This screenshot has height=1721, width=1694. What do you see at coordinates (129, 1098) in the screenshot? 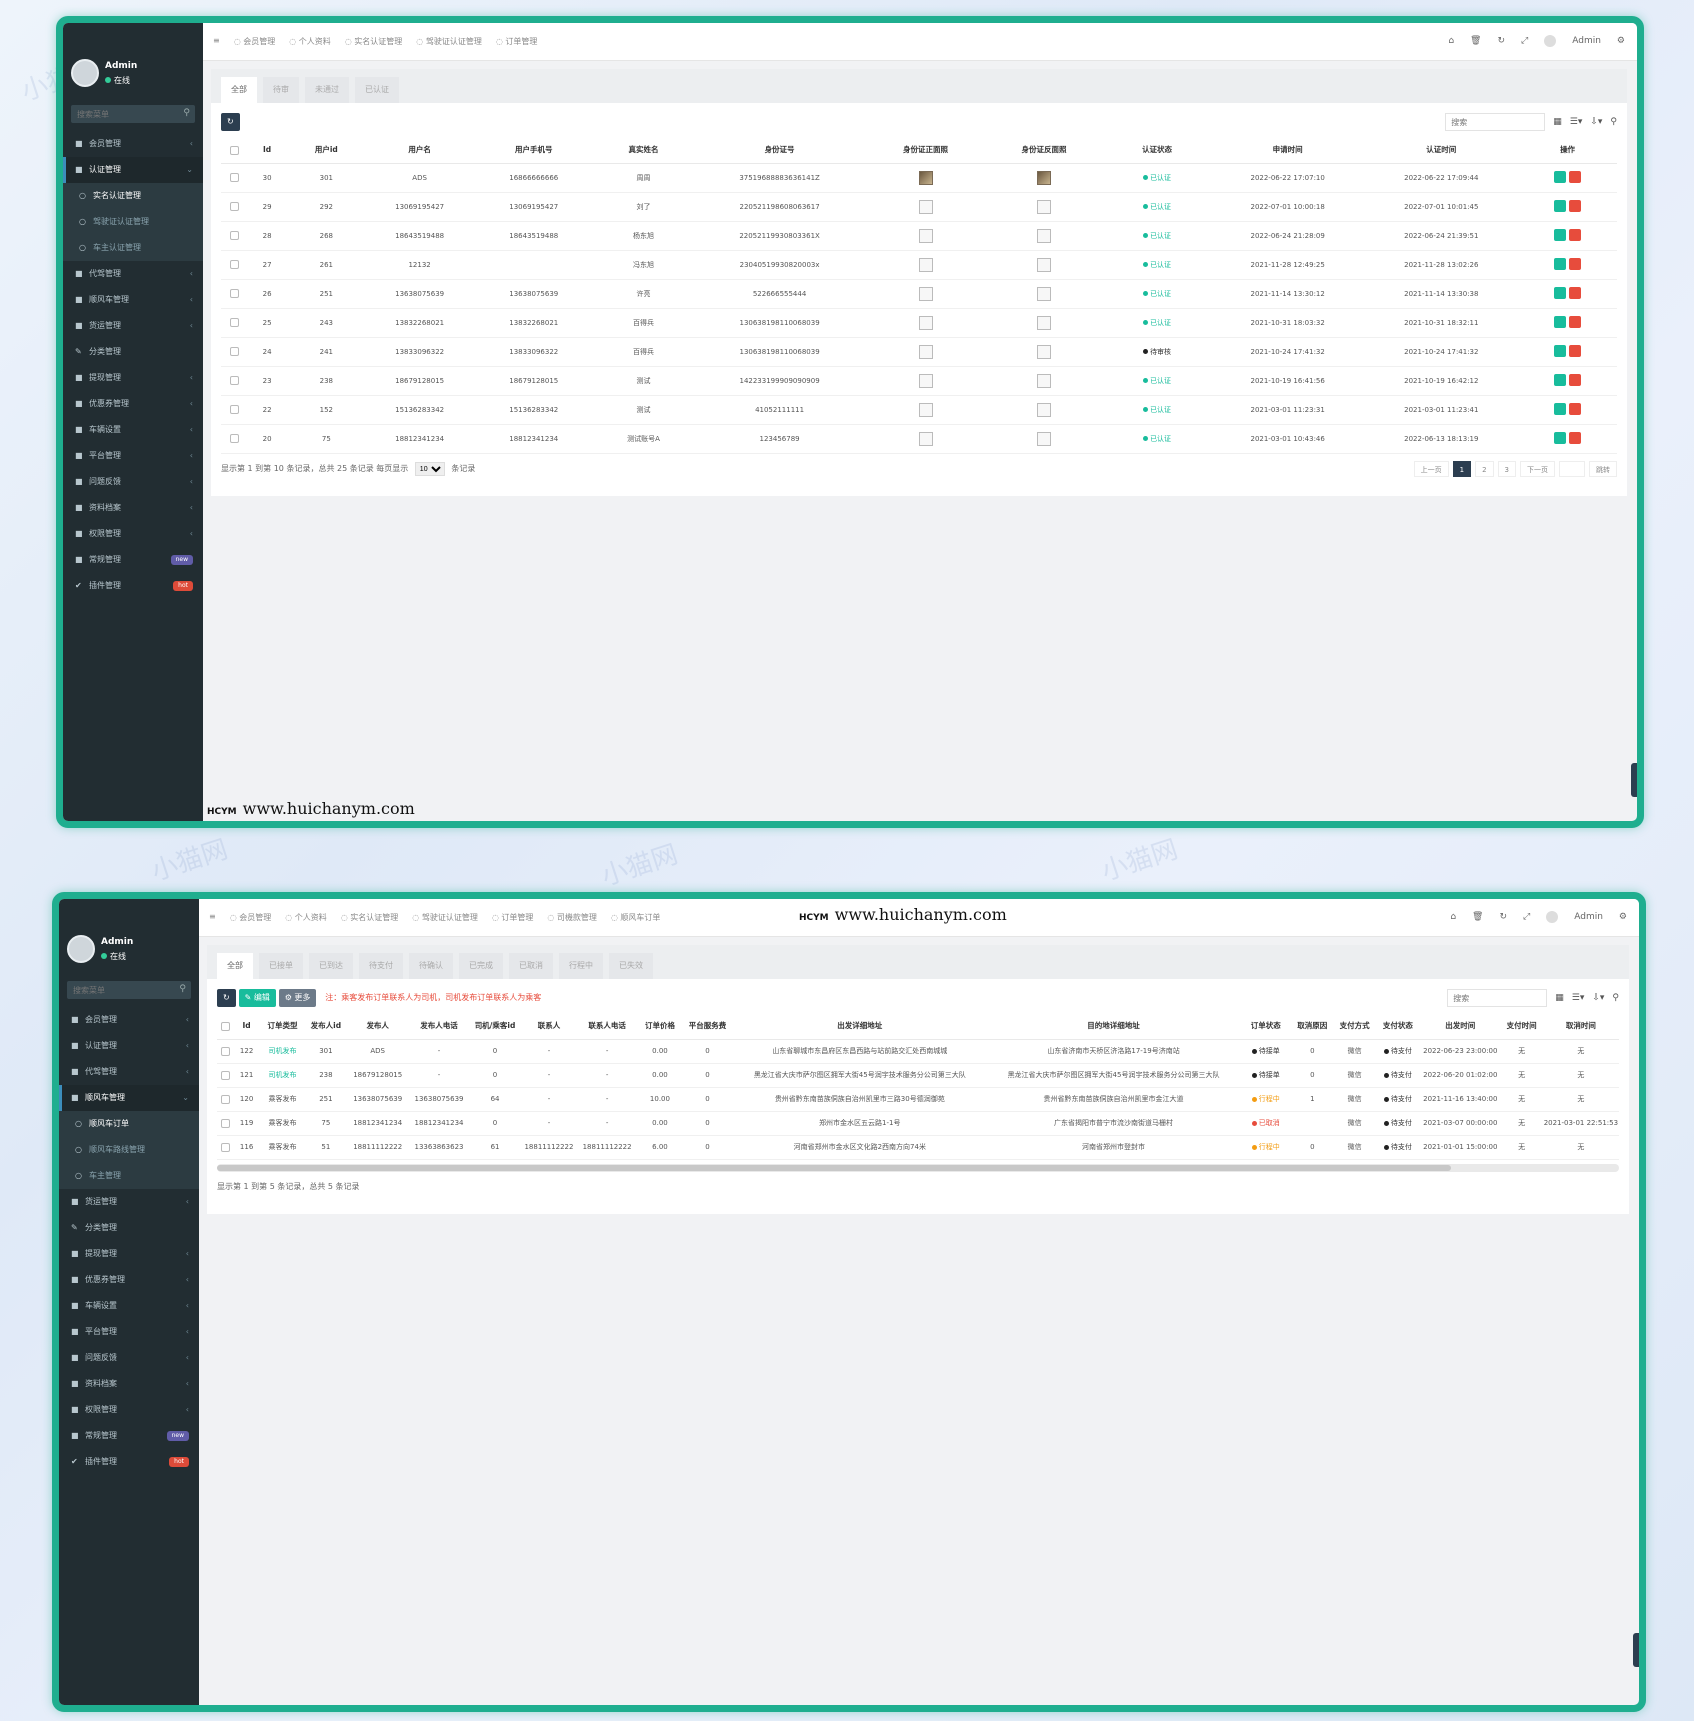
I see `sidebar-item: ■ 顺风车管理 ⌄` at bounding box center [129, 1098].